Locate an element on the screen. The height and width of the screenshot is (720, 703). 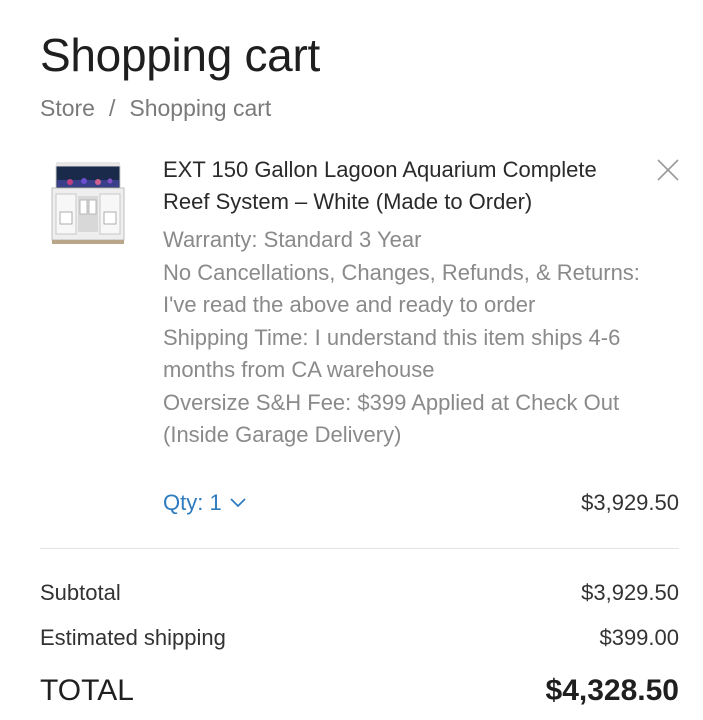
estimated-shipping-value: $399.00 is located at coordinates (639, 637).